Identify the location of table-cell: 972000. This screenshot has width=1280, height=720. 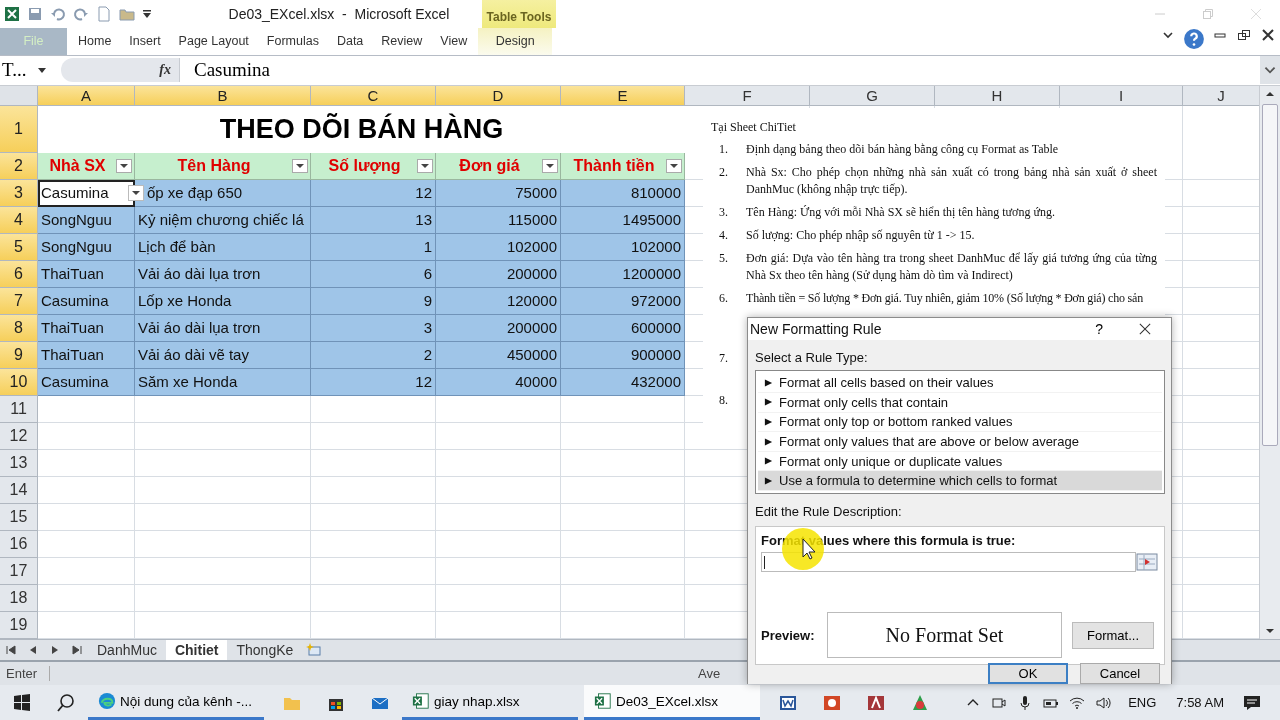
(623, 301).